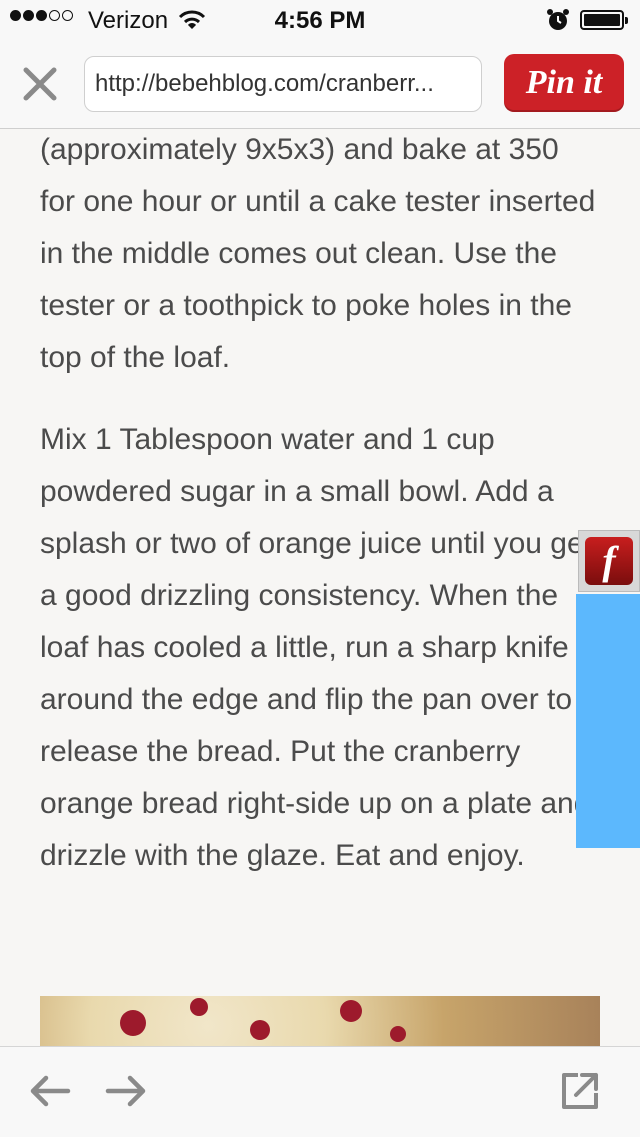 This screenshot has height=1137, width=640. What do you see at coordinates (320, 1021) in the screenshot?
I see `cranberry-bread-image` at bounding box center [320, 1021].